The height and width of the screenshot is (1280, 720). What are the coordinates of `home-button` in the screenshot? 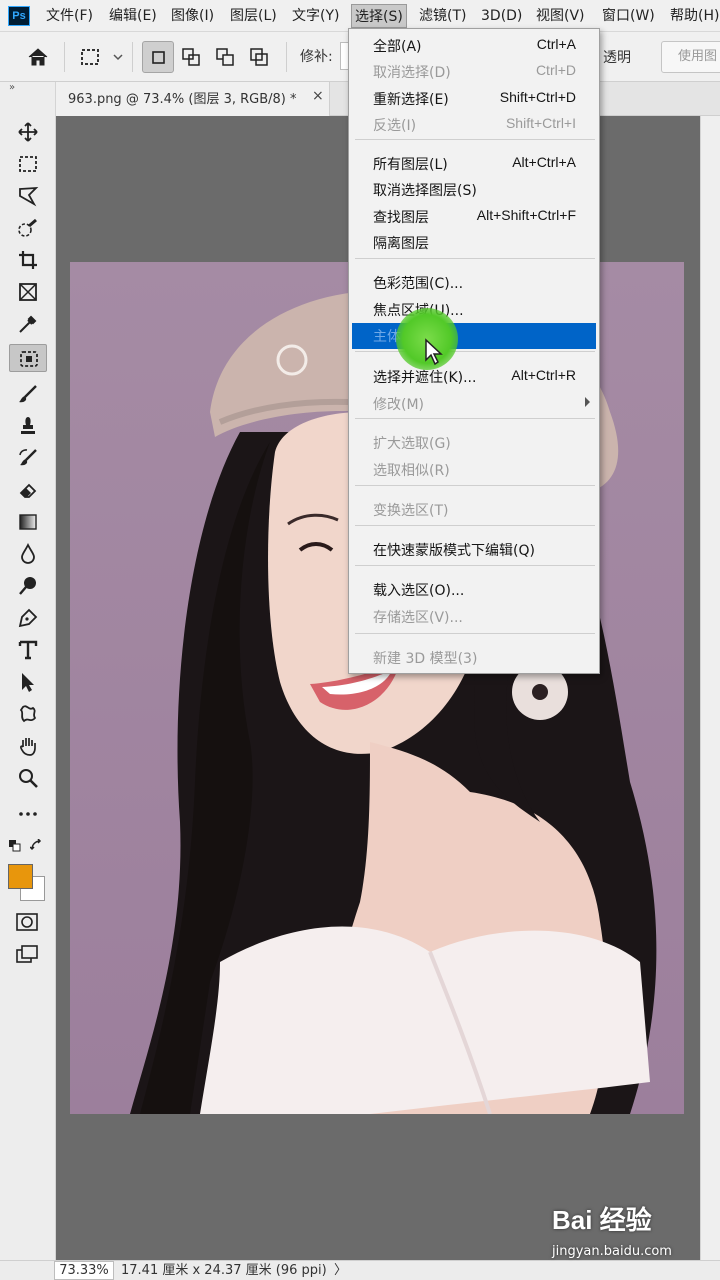 It's located at (38, 57).